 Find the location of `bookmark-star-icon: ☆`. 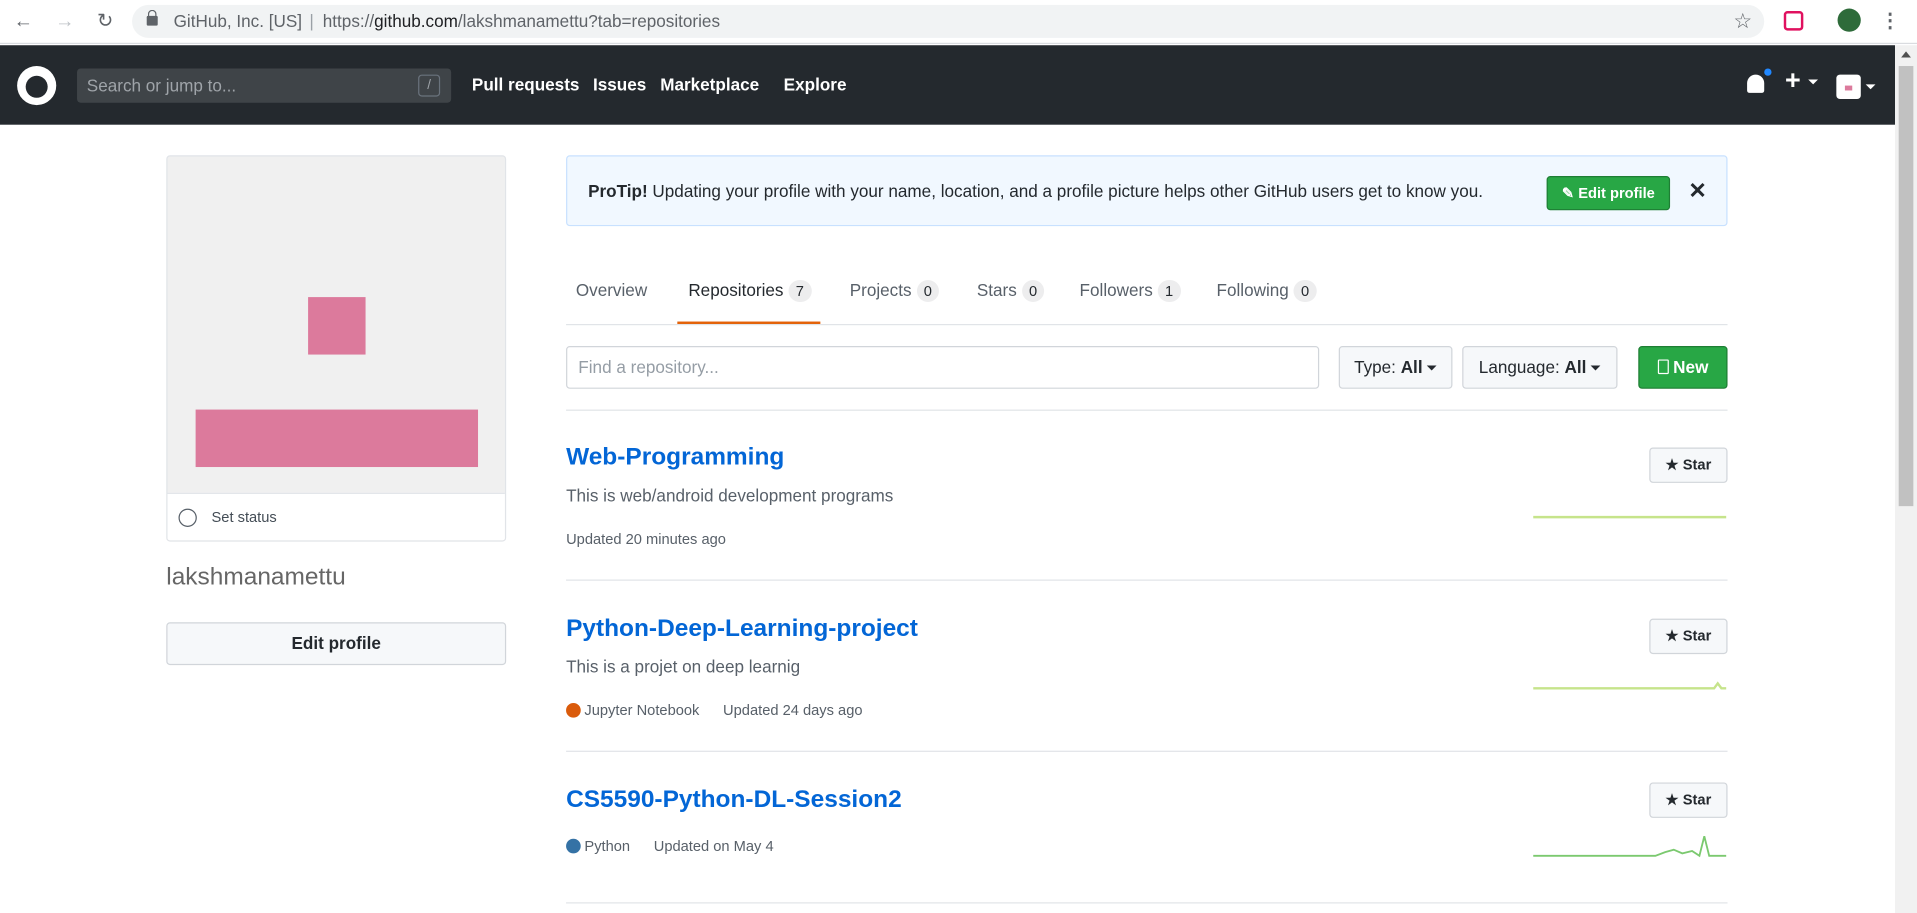

bookmark-star-icon: ☆ is located at coordinates (1742, 21).